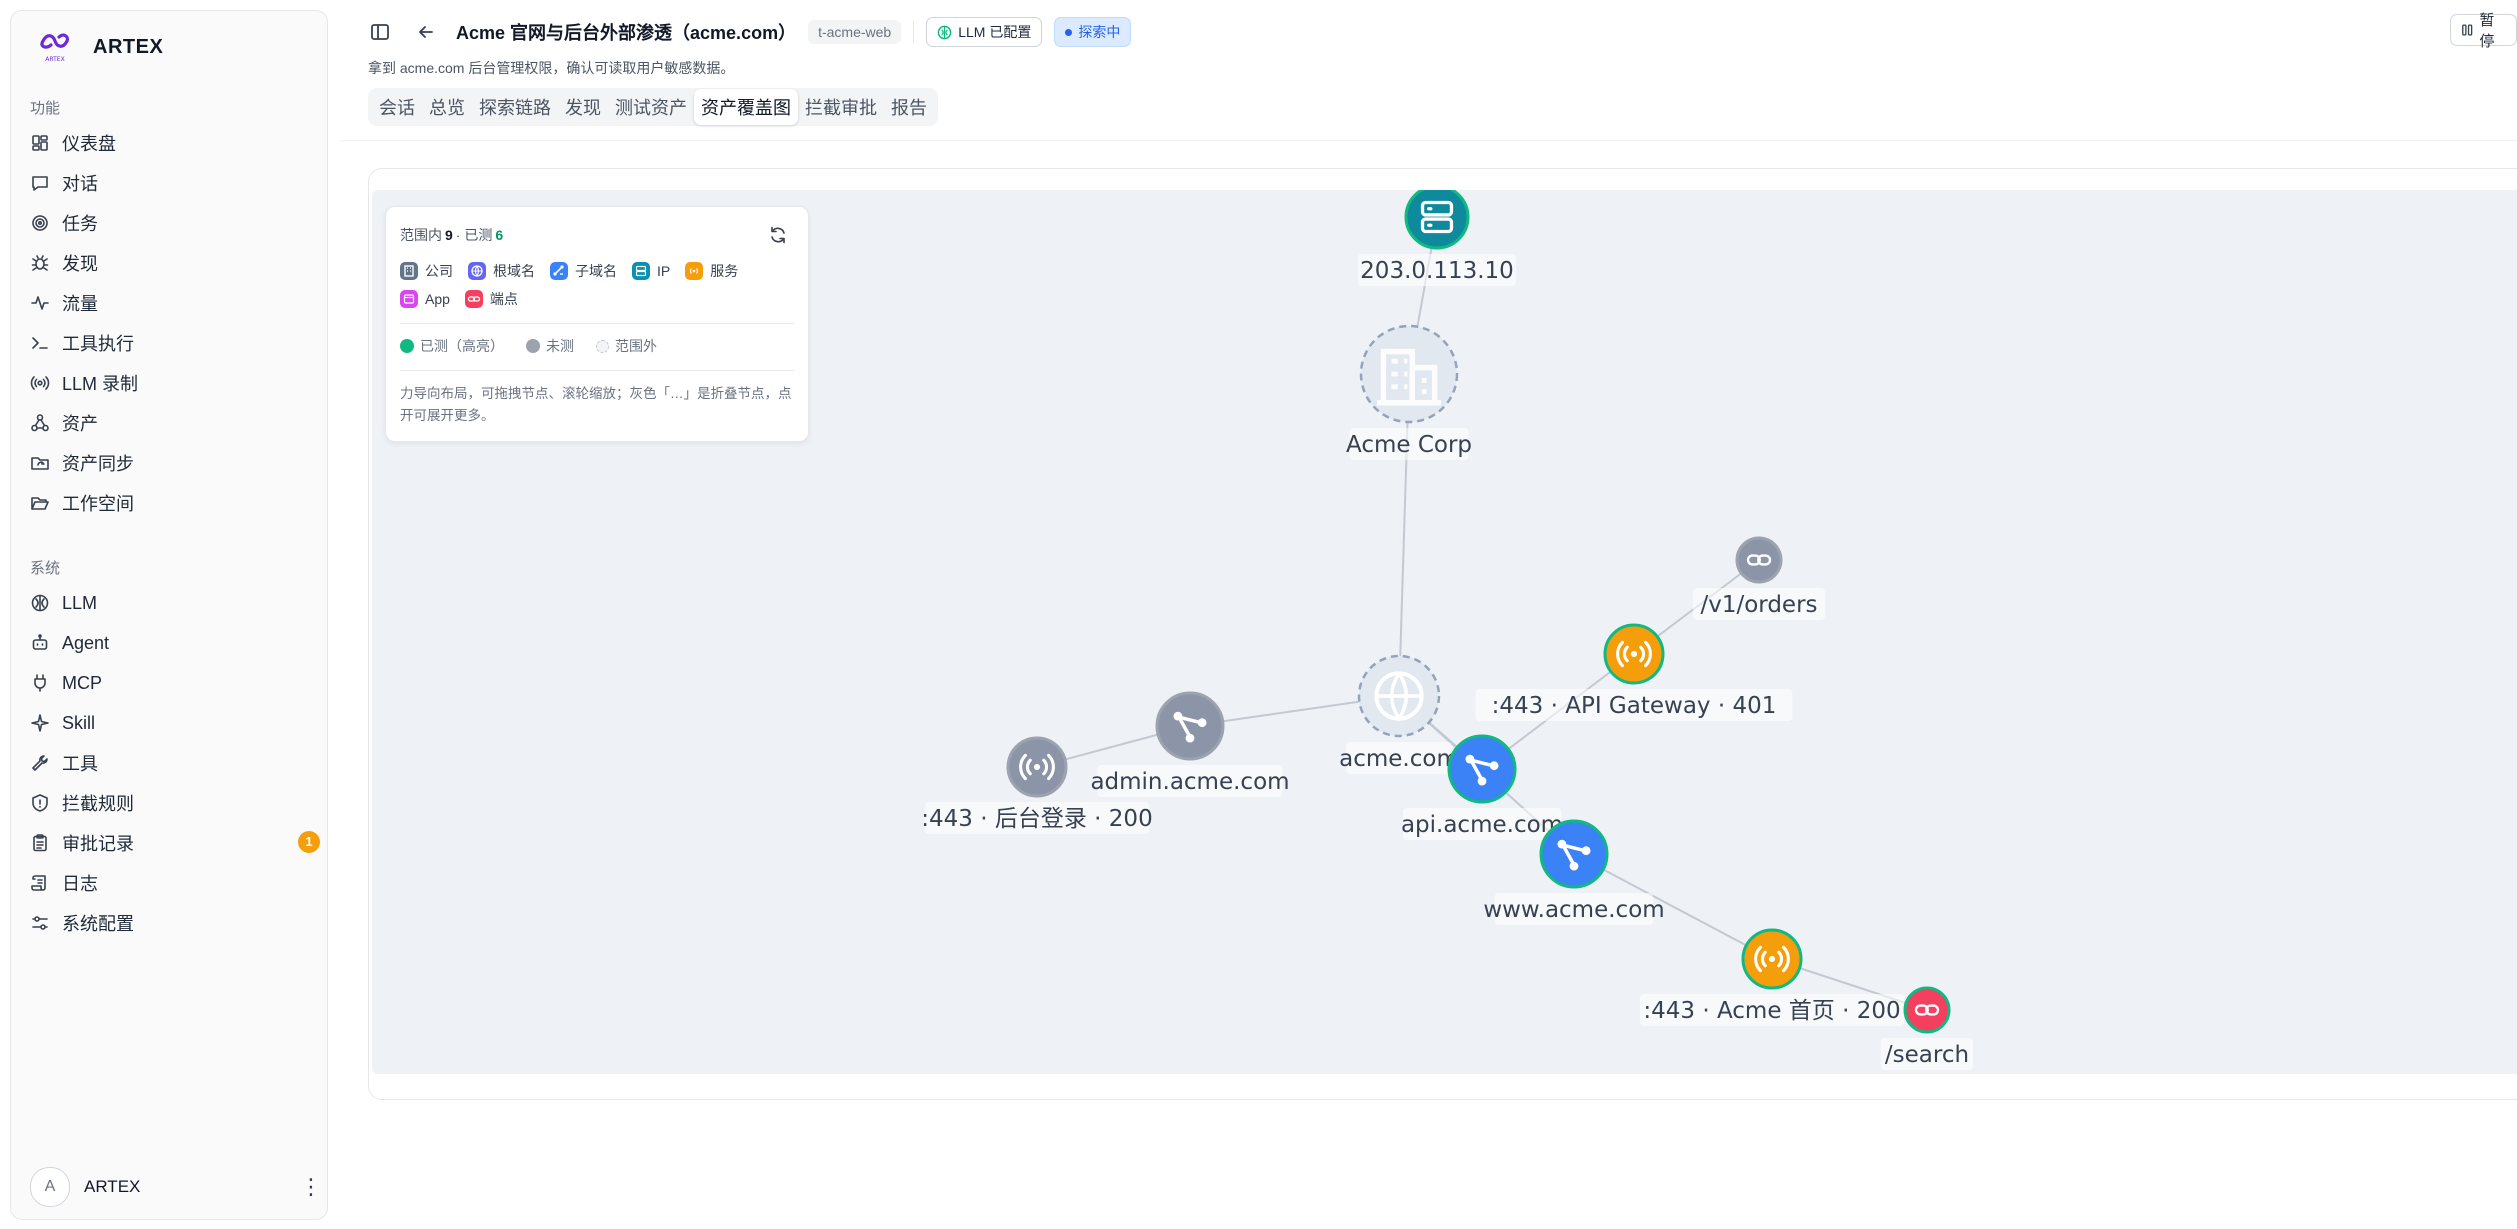 This screenshot has width=2517, height=1229. What do you see at coordinates (1758, 605) in the screenshot?
I see `graph-node-label: /v1/orders` at bounding box center [1758, 605].